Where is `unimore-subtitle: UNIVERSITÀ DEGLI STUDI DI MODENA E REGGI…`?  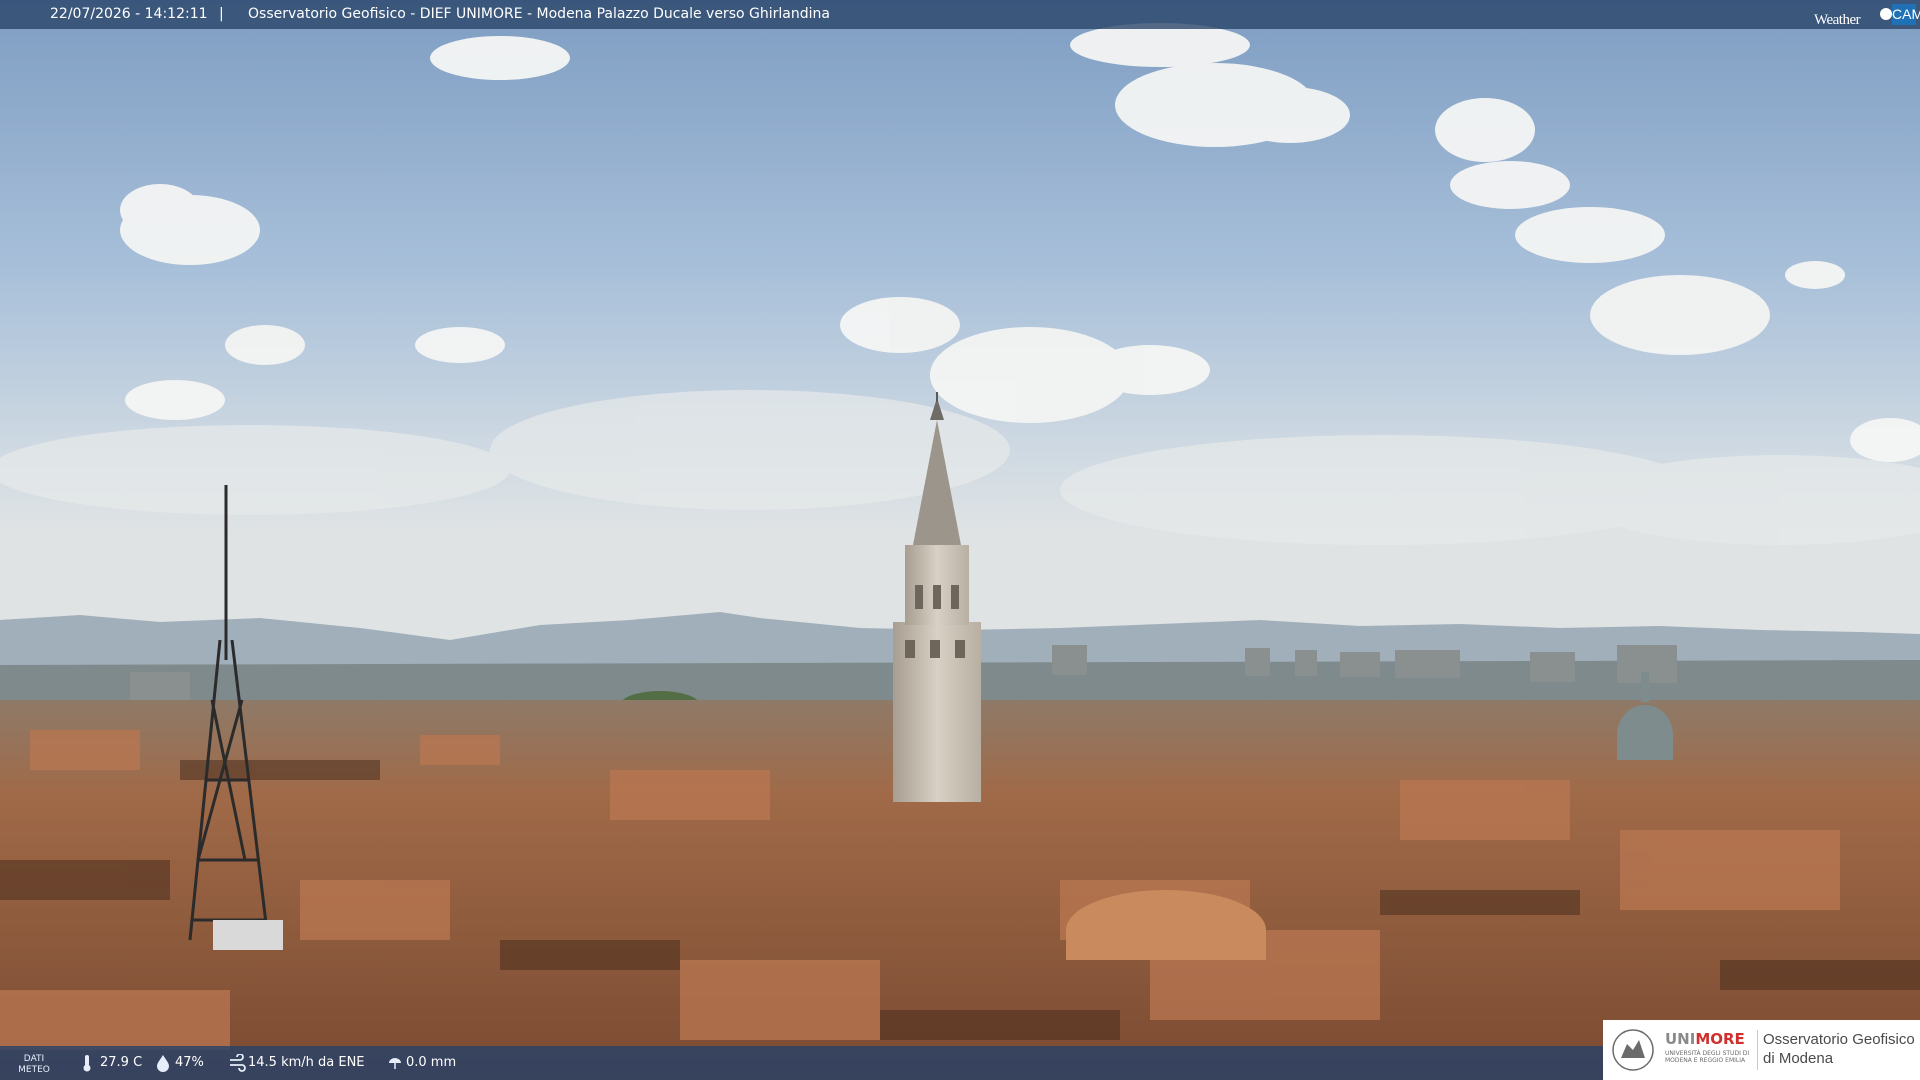 unimore-subtitle: UNIVERSITÀ DEGLI STUDI DI MODENA E REGGI… is located at coordinates (1707, 1057).